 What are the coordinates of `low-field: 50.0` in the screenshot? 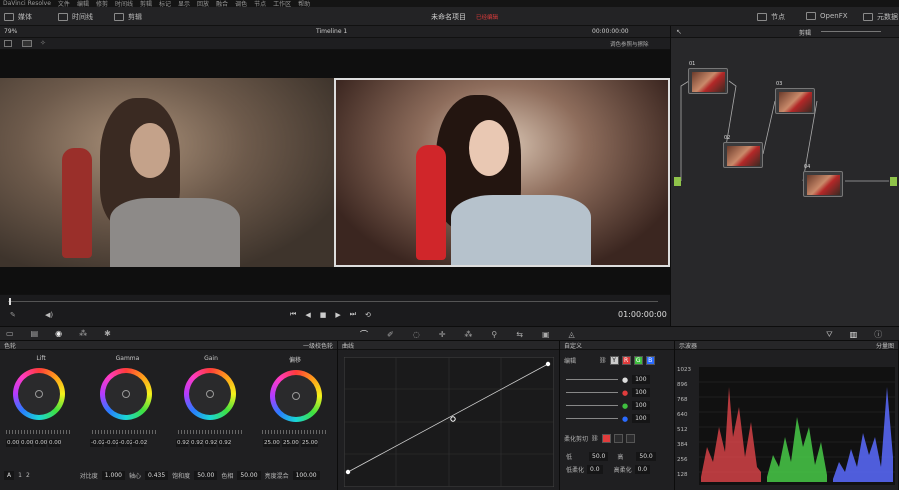 It's located at (599, 456).